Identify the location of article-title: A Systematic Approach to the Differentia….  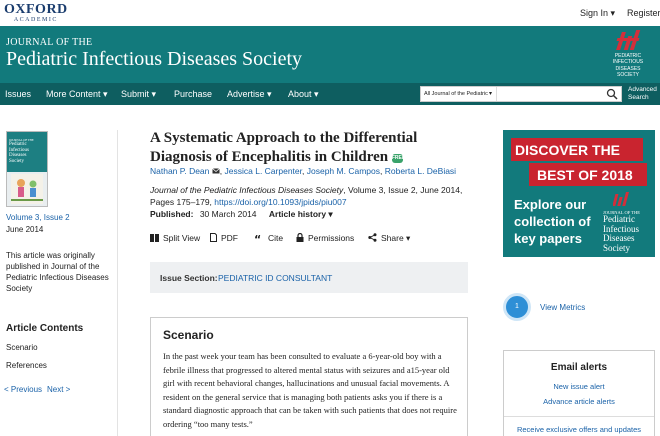
(312, 148).